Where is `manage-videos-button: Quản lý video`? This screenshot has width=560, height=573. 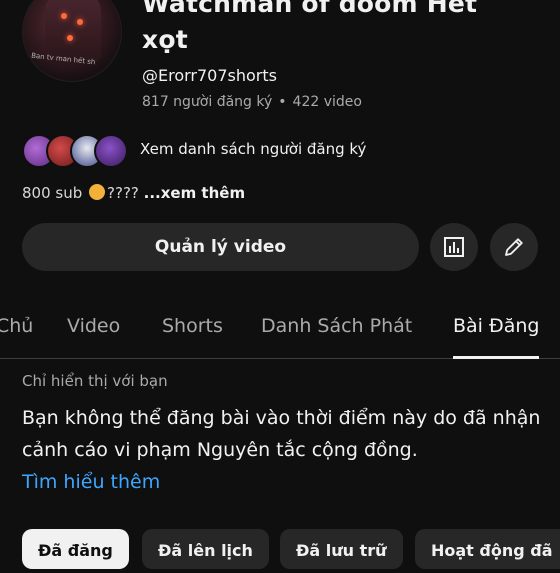
manage-videos-button: Quản lý video is located at coordinates (220, 247).